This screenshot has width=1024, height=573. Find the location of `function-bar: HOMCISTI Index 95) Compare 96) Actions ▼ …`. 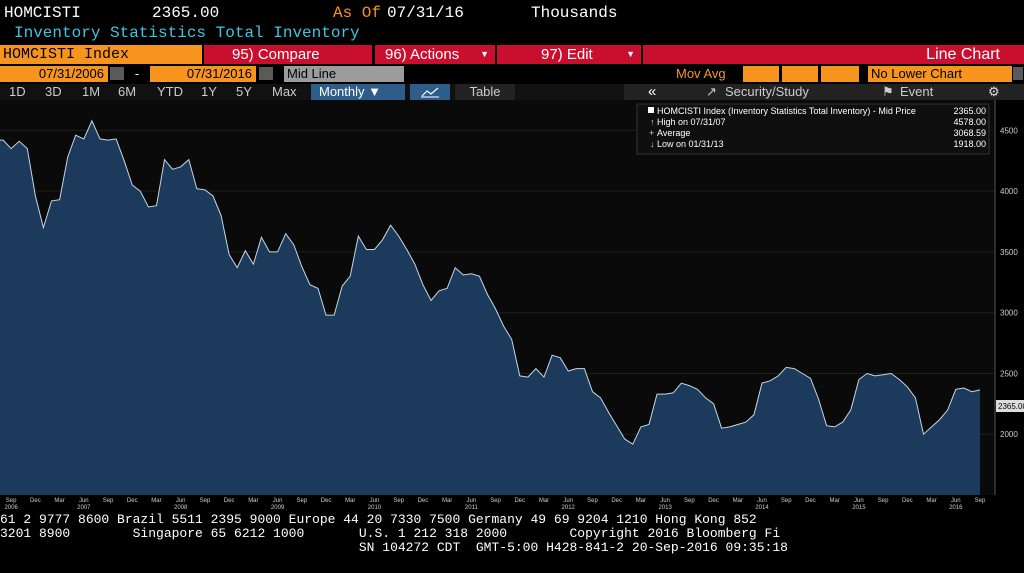

function-bar: HOMCISTI Index 95) Compare 96) Actions ▼ … is located at coordinates (512, 54).